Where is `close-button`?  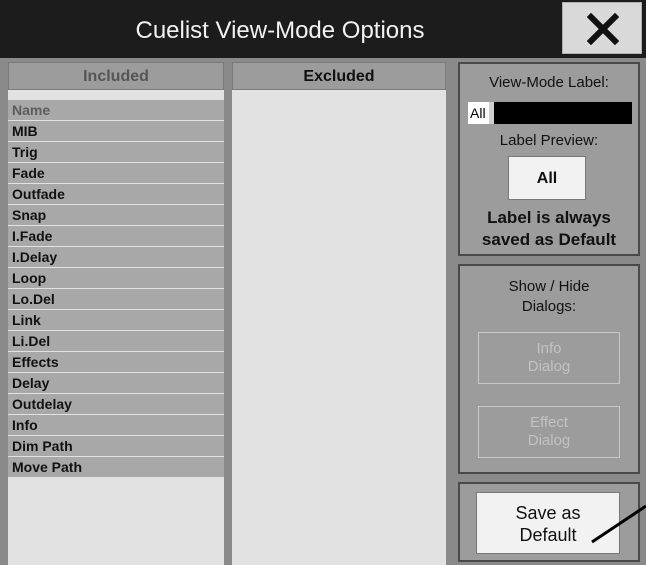 close-button is located at coordinates (602, 28).